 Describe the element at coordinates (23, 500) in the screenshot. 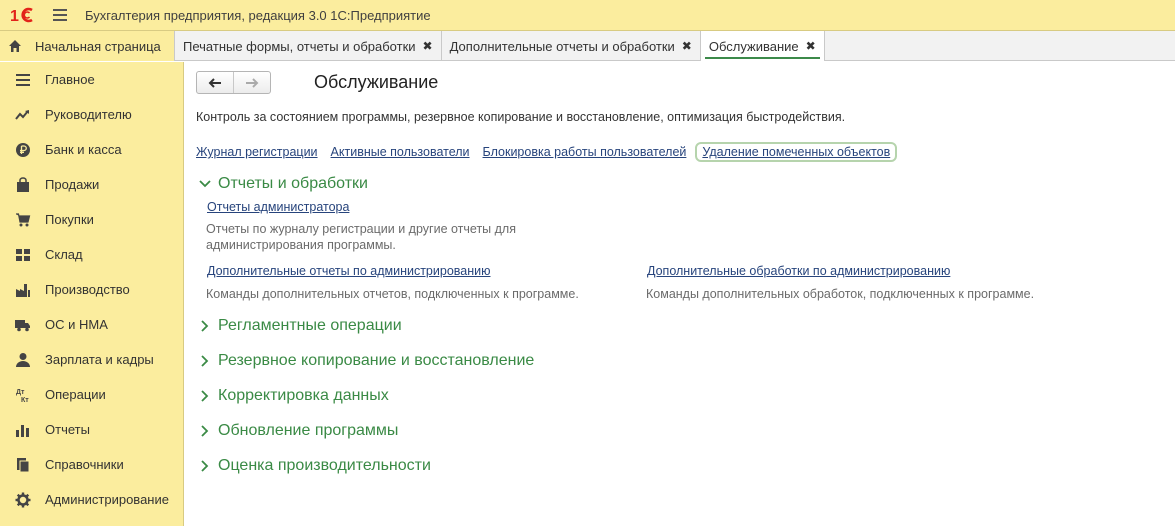

I see `gear-icon` at that location.